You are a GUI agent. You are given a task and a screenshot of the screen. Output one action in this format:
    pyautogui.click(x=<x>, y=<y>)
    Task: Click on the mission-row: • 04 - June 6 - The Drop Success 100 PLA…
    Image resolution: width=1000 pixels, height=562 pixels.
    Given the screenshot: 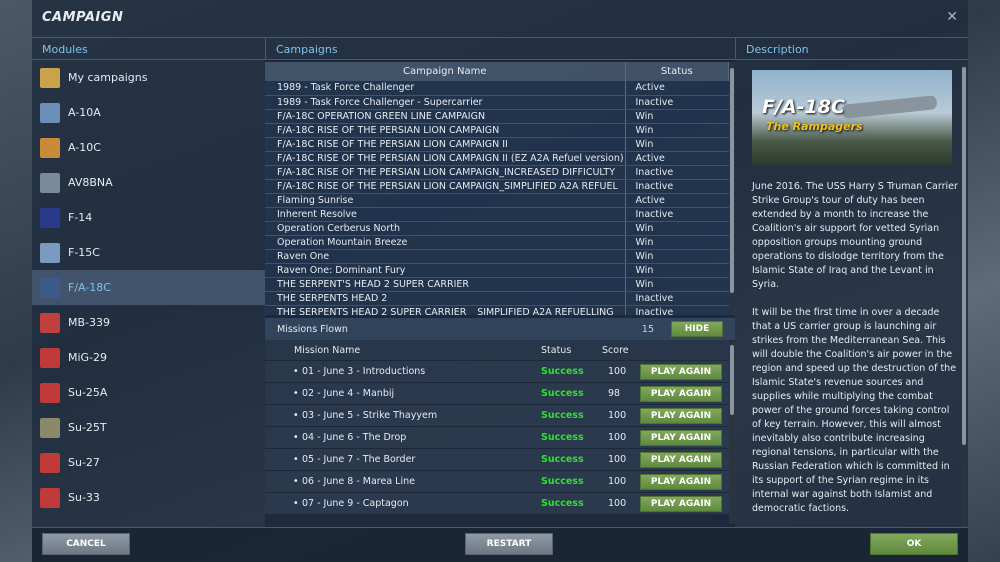 What is the action you would take?
    pyautogui.click(x=497, y=438)
    